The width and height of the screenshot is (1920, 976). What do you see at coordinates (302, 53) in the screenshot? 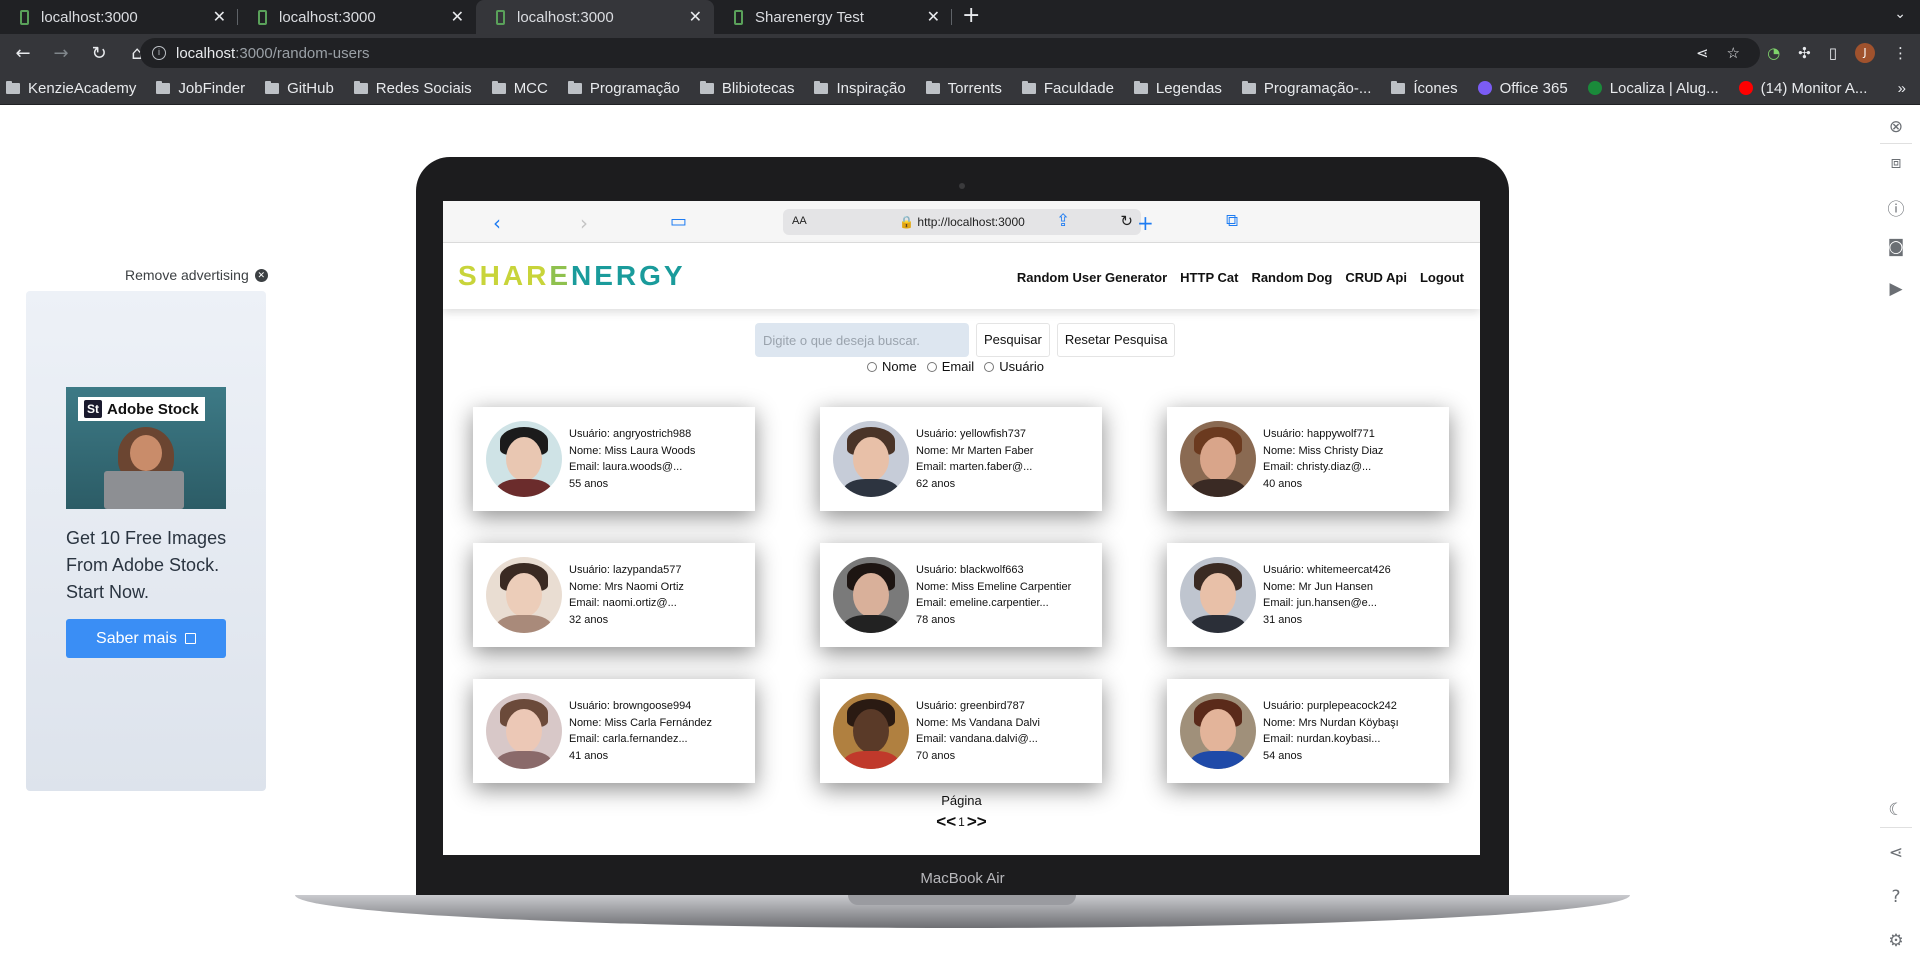
I see `address-path: :3000/random-users` at bounding box center [302, 53].